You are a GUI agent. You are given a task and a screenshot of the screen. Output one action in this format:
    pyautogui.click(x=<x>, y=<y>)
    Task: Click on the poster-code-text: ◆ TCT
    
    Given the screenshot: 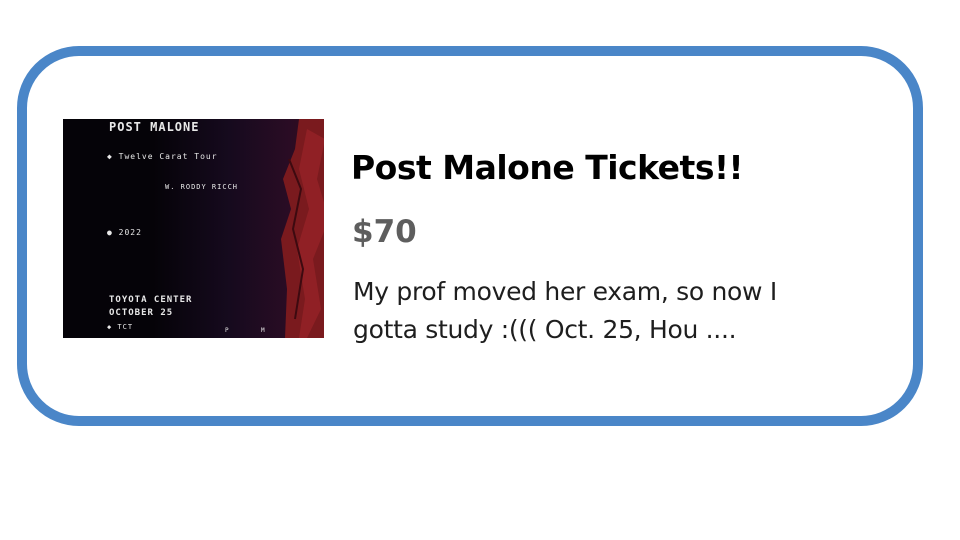 What is the action you would take?
    pyautogui.click(x=120, y=327)
    